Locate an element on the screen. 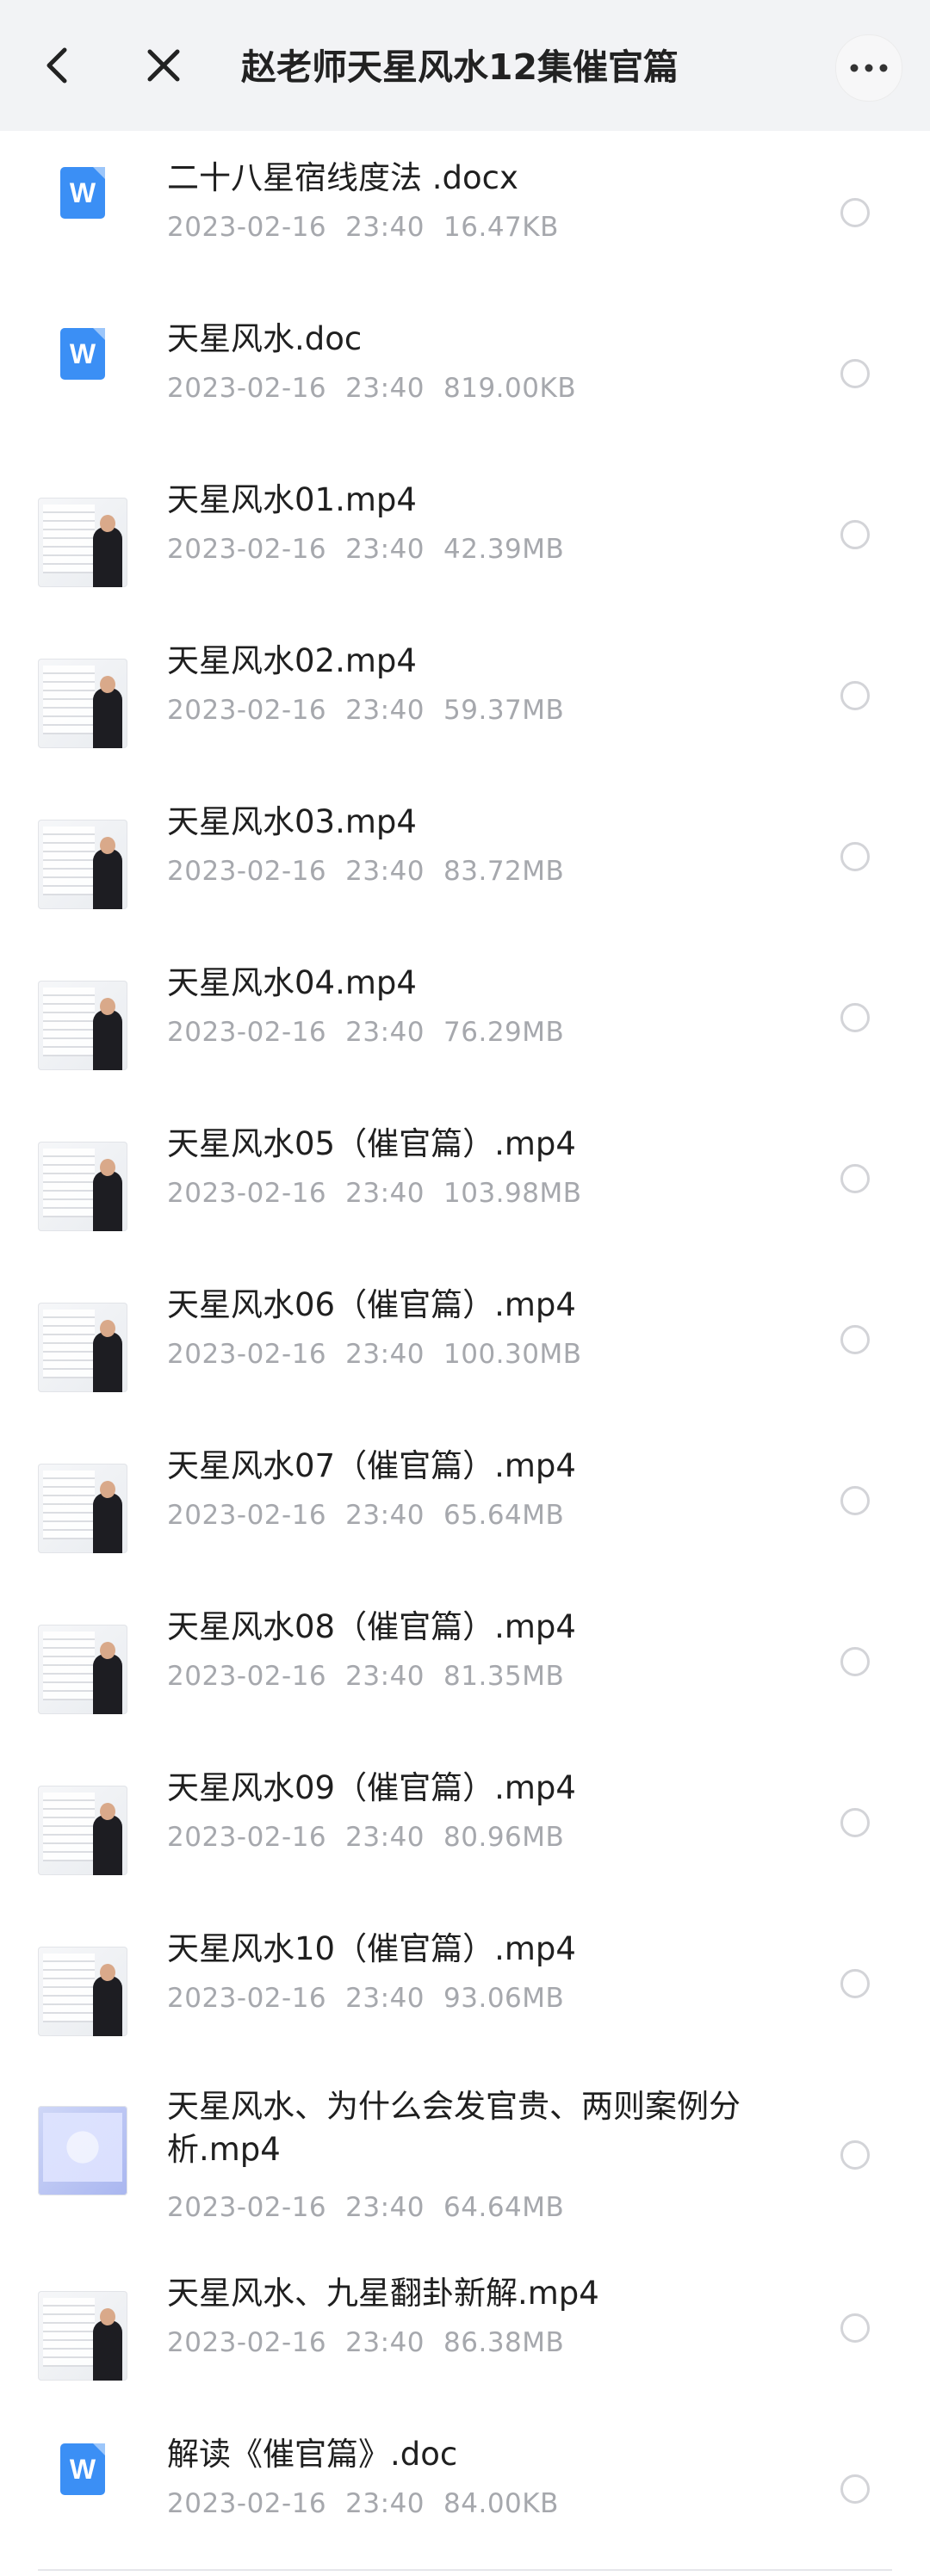  file-row: 天星风水06（催官篇）.mp4 2023-02-16 23:40 100.30MB is located at coordinates (465, 1338).